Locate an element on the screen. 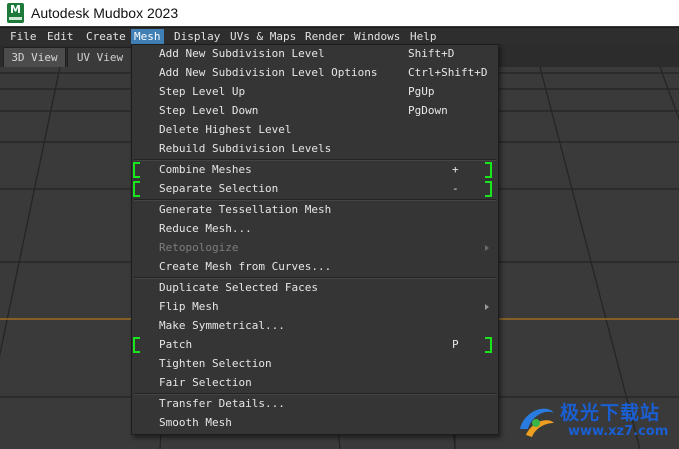 This screenshot has width=679, height=449. menu-item-tighten-selection: Tighten Selection is located at coordinates (315, 364).